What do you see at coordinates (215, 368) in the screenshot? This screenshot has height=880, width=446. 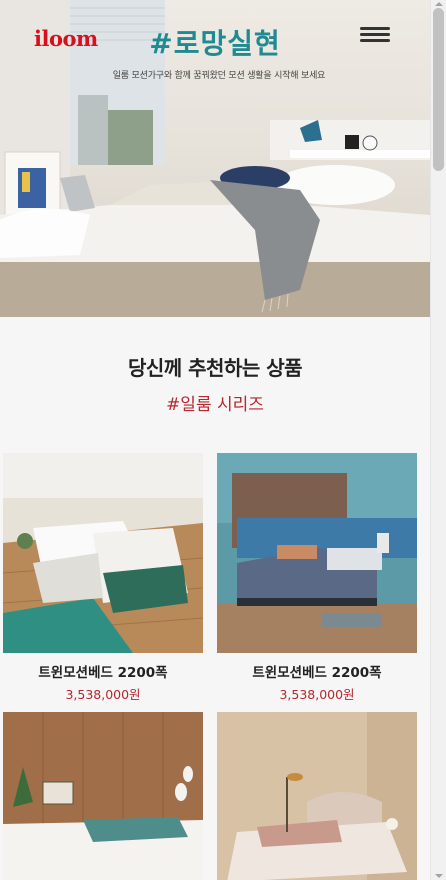 I see `recommend-section-title: 당신께 추천하는 상품` at bounding box center [215, 368].